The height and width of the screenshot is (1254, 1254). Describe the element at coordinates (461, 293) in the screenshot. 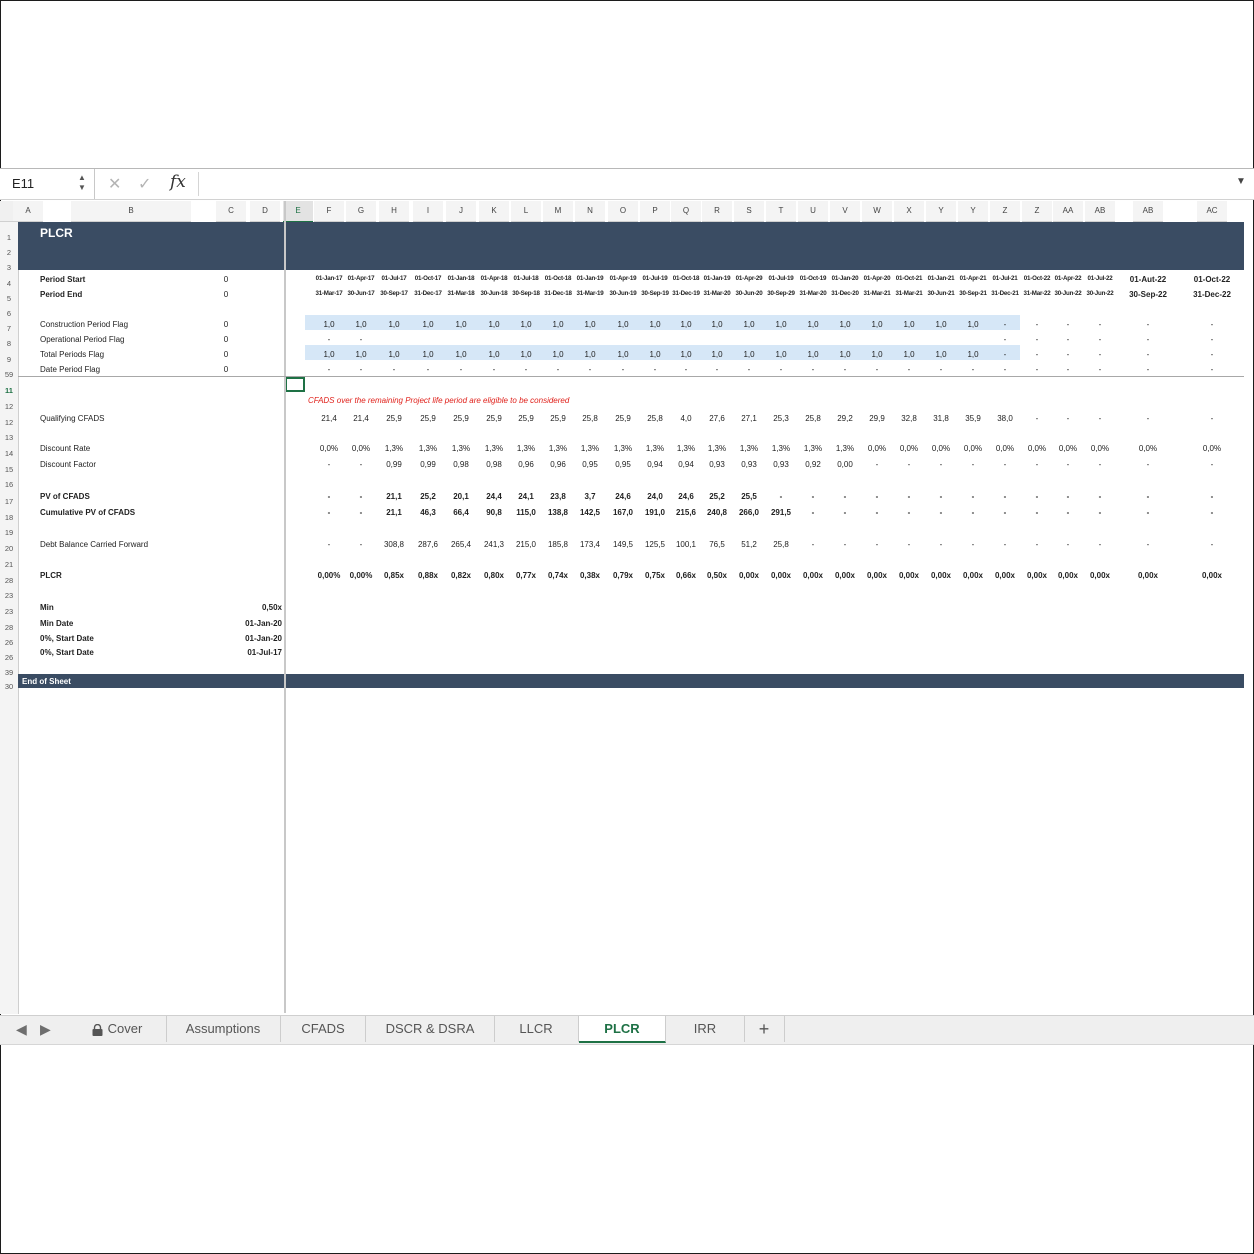

I see `cell-period-end: 31-Mar-18` at that location.